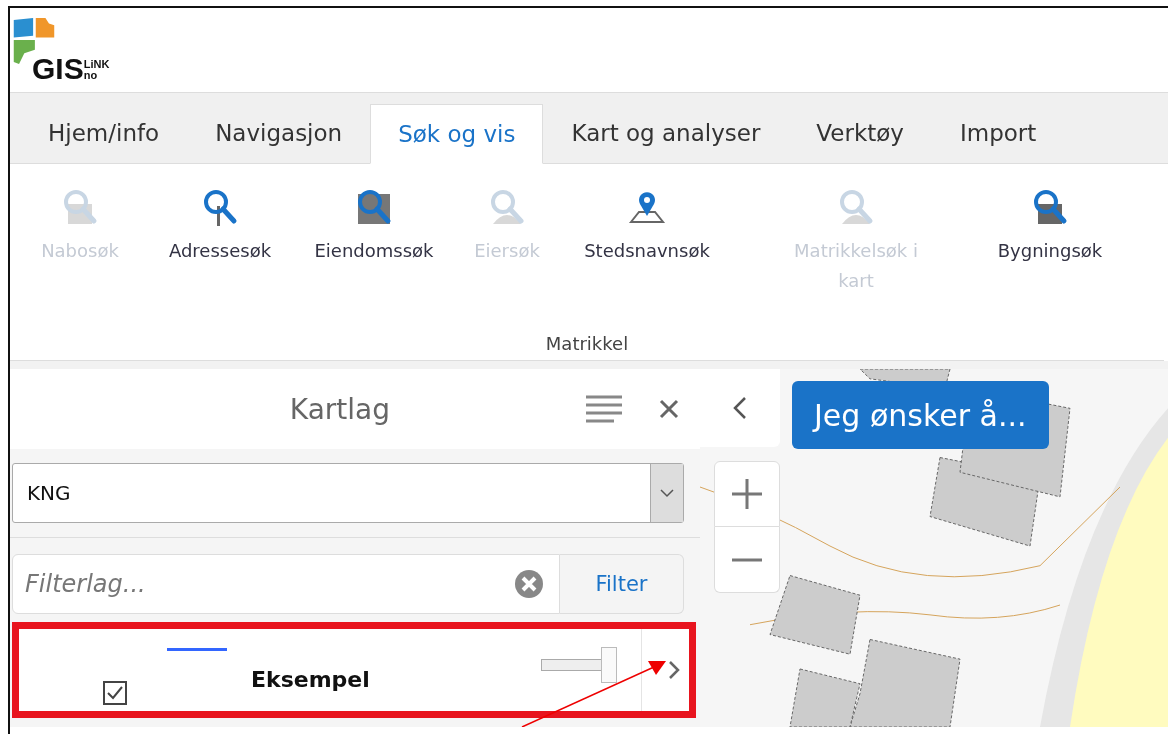  I want to click on layer-select: KNG, so click(348, 493).